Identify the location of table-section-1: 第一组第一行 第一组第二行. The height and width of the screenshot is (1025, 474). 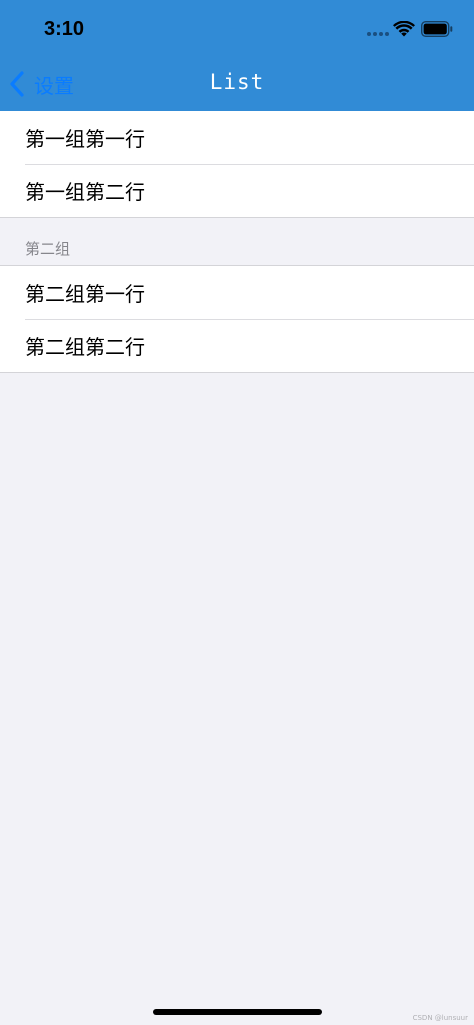
(237, 164).